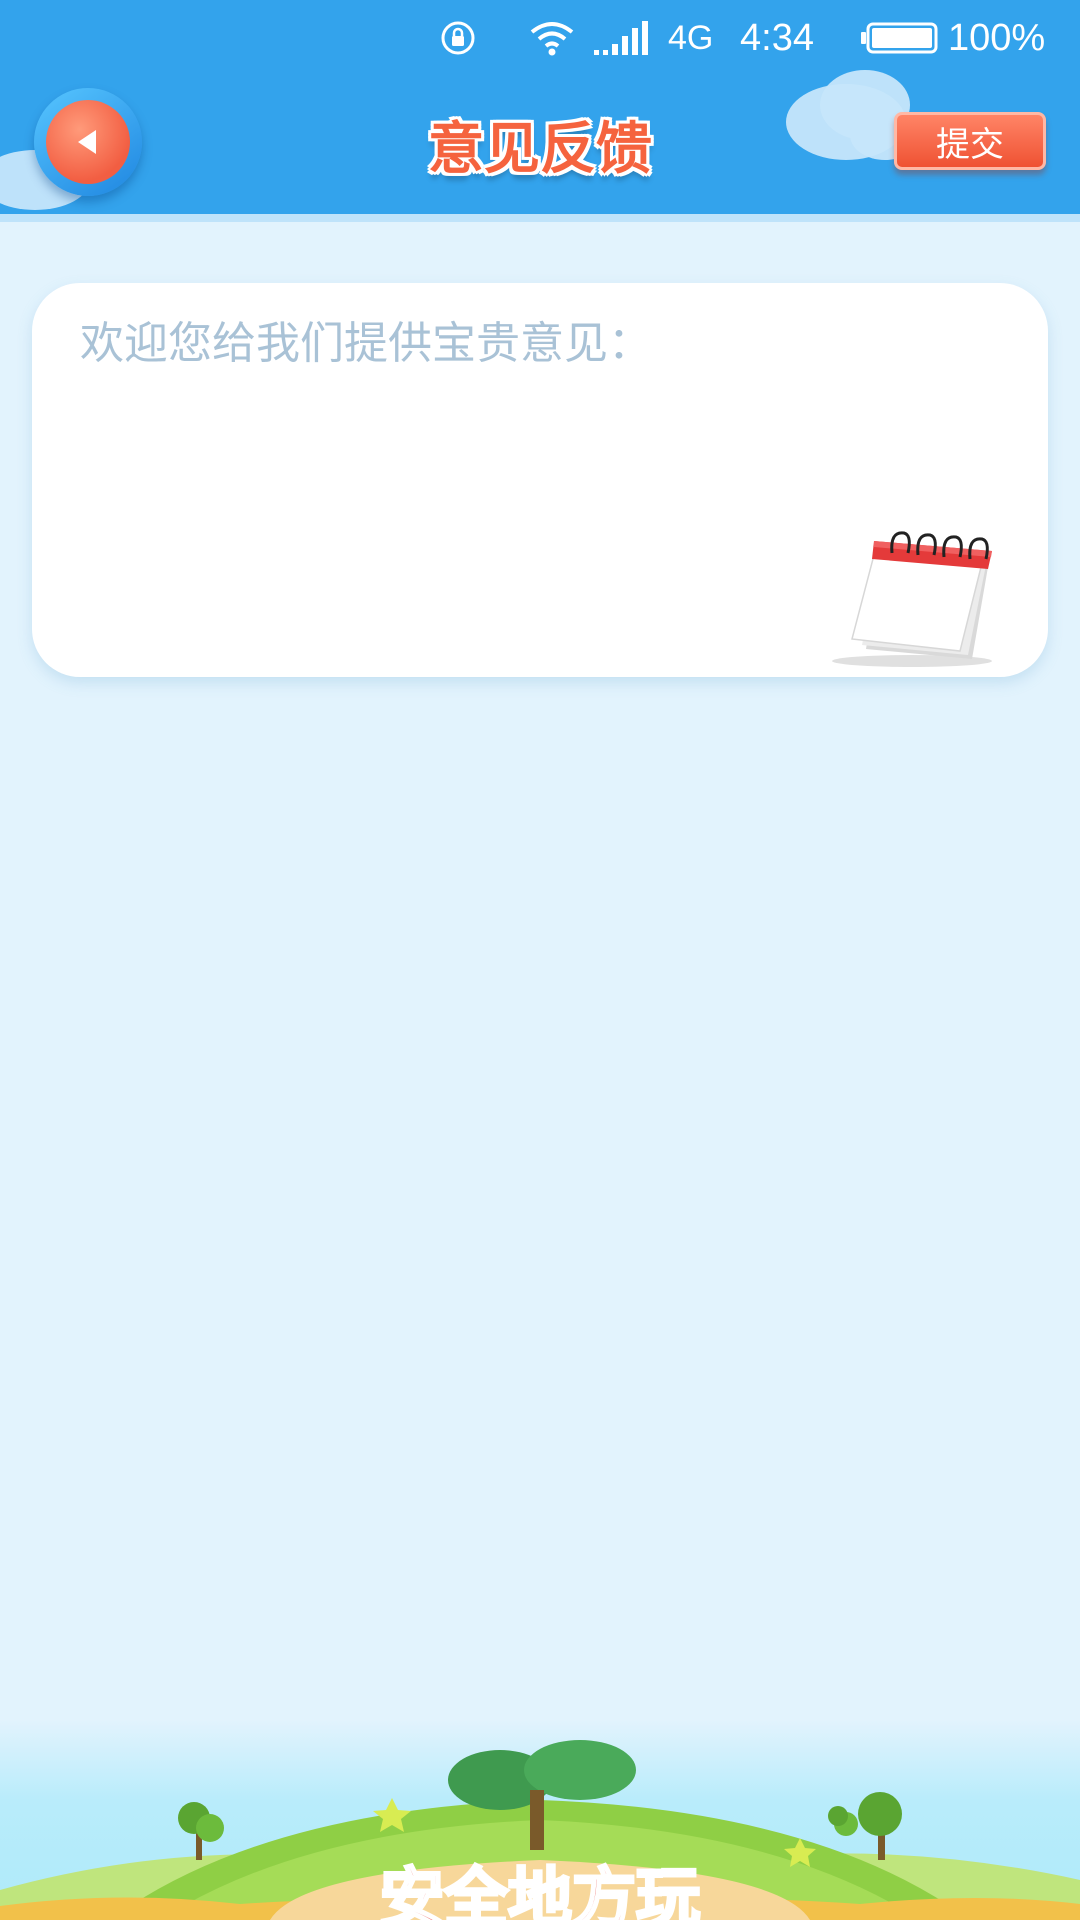 This screenshot has width=1080, height=1920. I want to click on app-header: 4G 4:34 100% 意见反馈 提交, so click(540, 111).